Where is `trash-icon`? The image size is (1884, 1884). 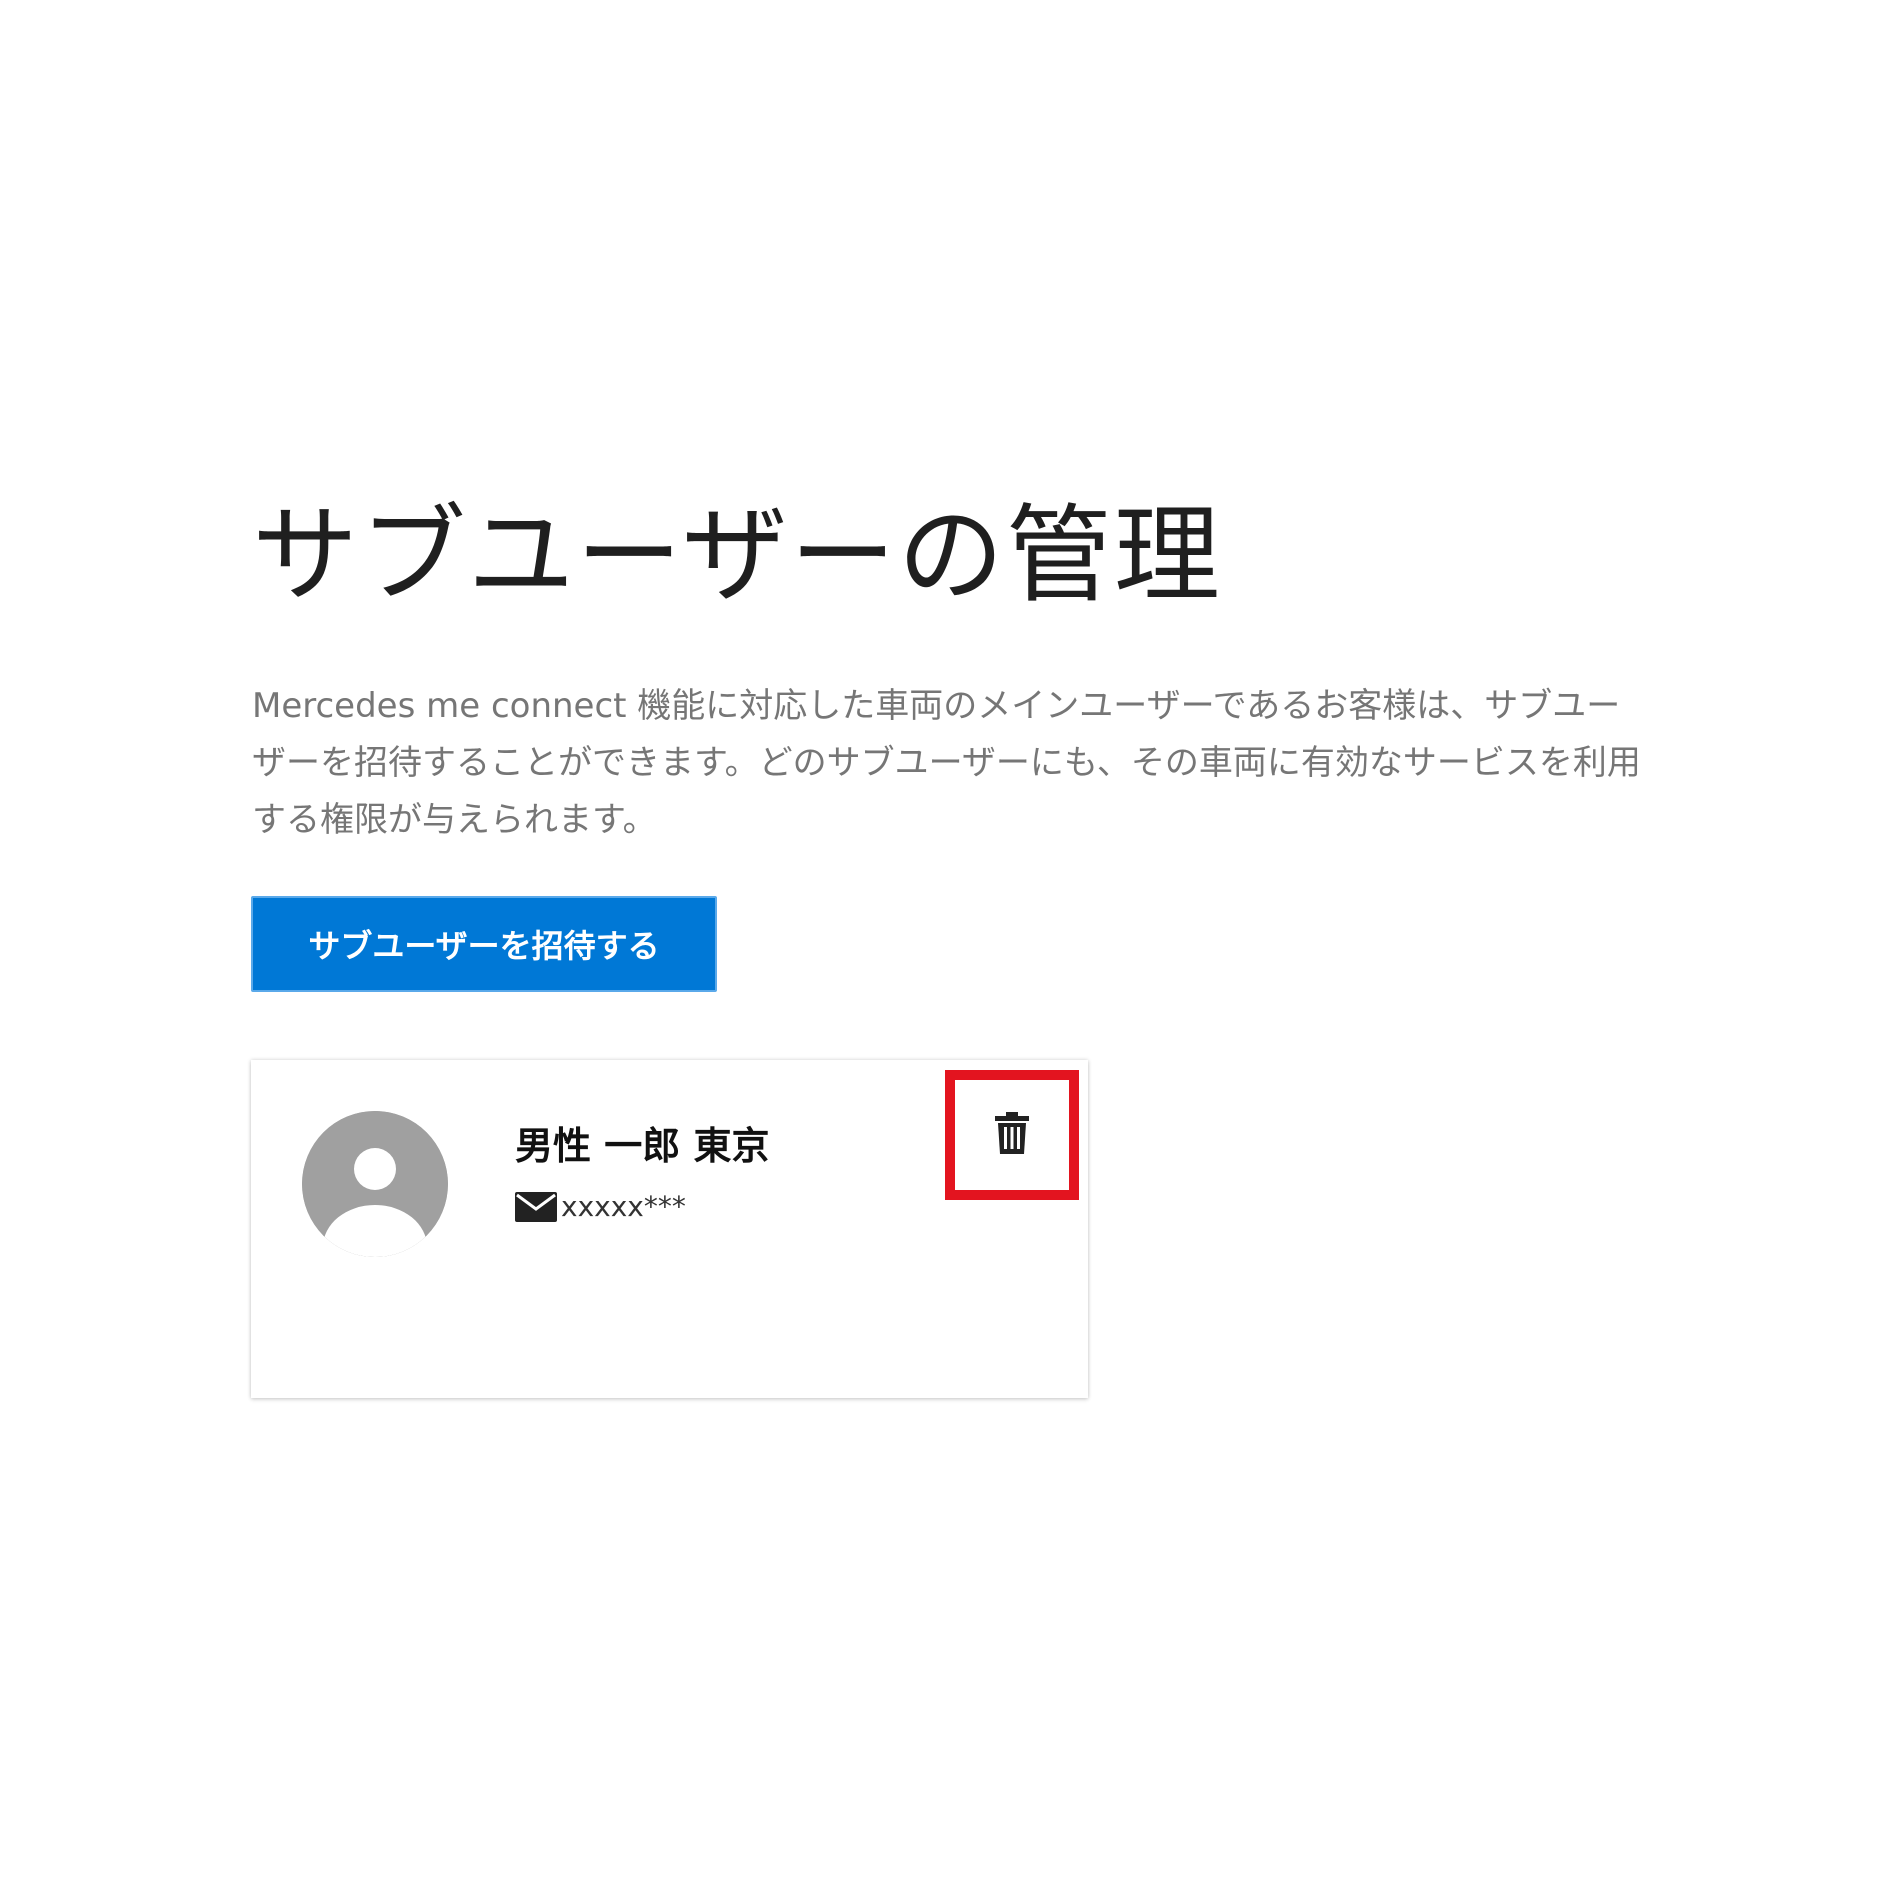 trash-icon is located at coordinates (1012, 1135).